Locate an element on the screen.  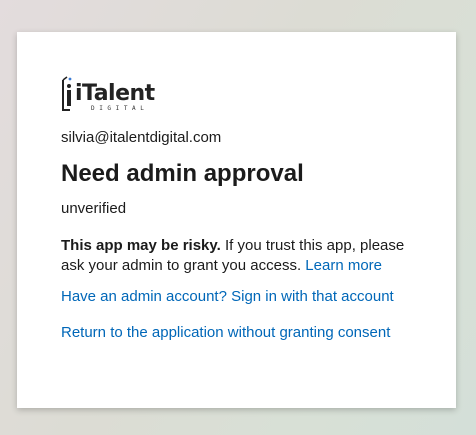
logo-name: iTalent is located at coordinates (115, 93).